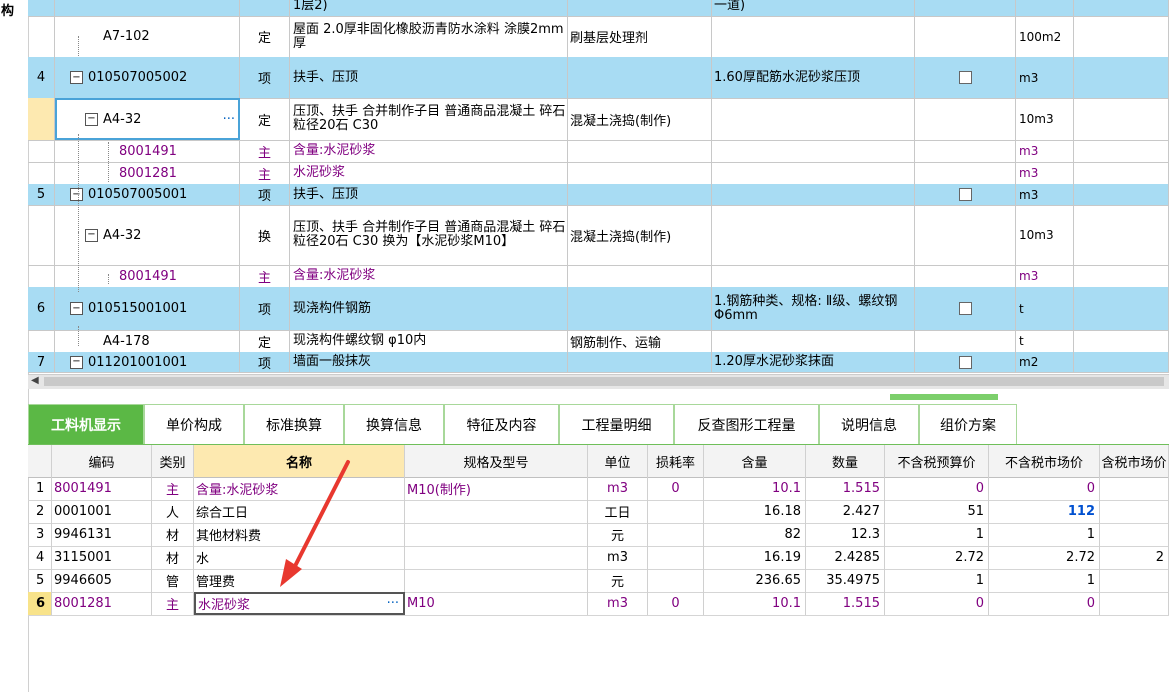 Image resolution: width=1169 pixels, height=692 pixels. What do you see at coordinates (315, 523) in the screenshot?
I see `annotation-arrow-icon` at bounding box center [315, 523].